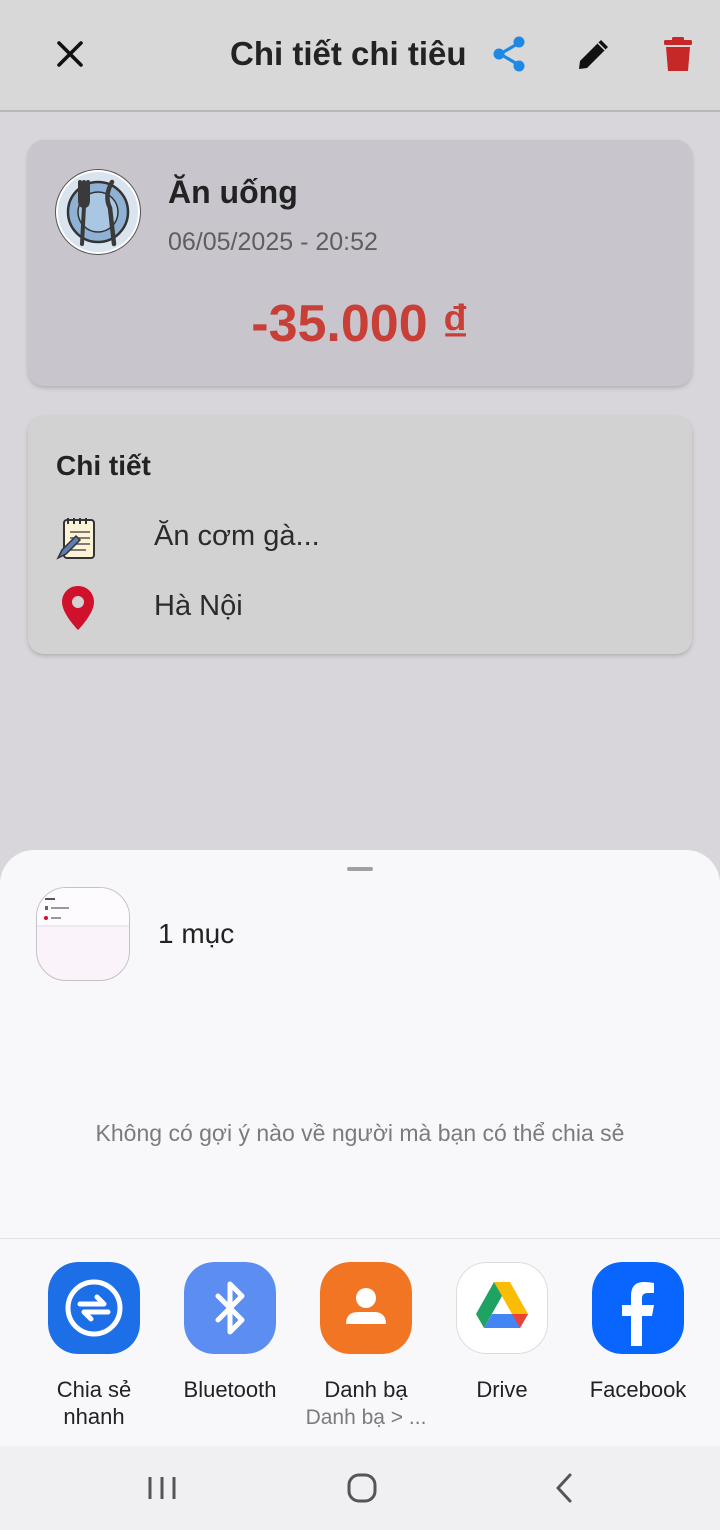  Describe the element at coordinates (98, 212) in the screenshot. I see `food-category-icon` at that location.